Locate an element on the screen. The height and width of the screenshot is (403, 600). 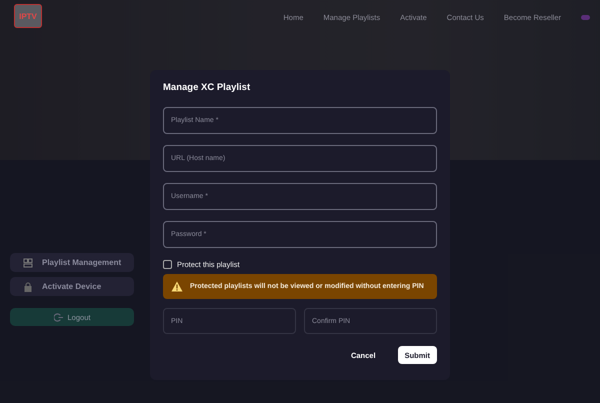
sidebar-label: Activate Device is located at coordinates (72, 286).